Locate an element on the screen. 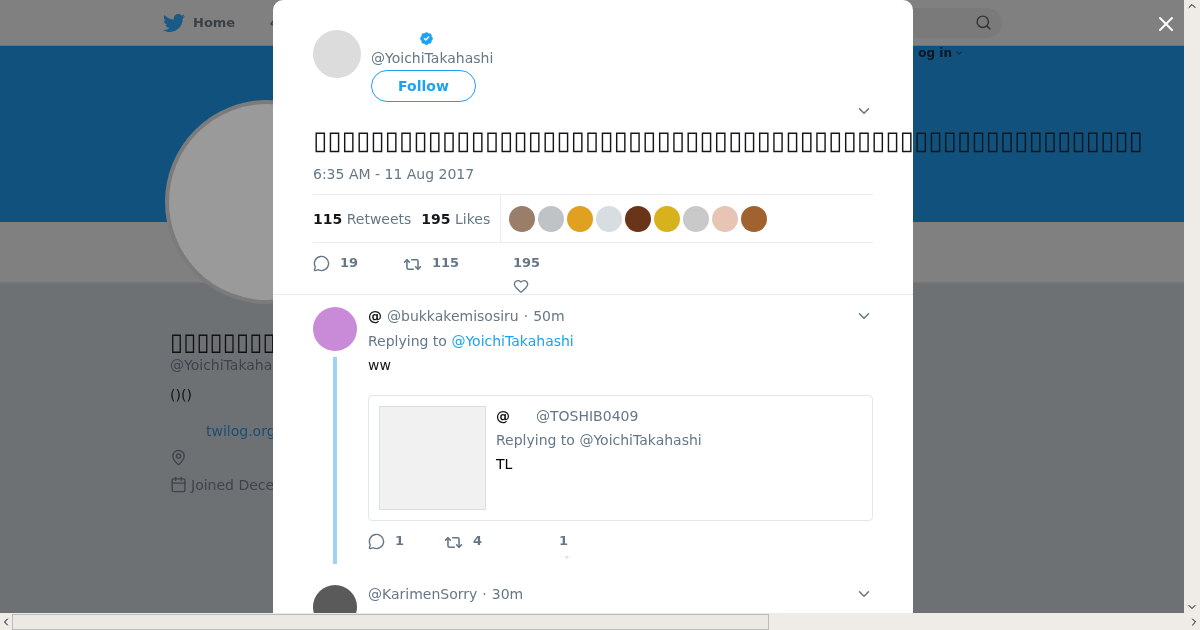 Image resolution: width=1200 pixels, height=630 pixels. home-tab: Home is located at coordinates (199, 22).